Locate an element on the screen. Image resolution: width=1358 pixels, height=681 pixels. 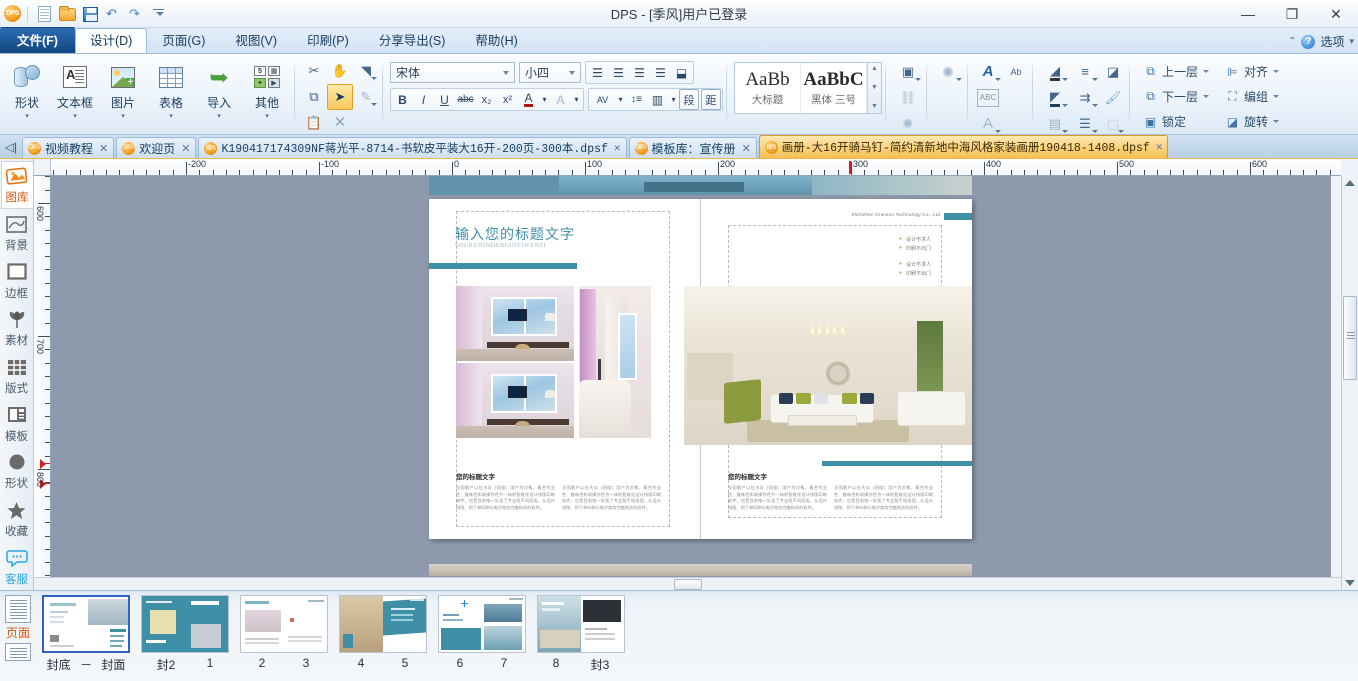
font-color-dropdown: ▾ is located at coordinates (544, 99).